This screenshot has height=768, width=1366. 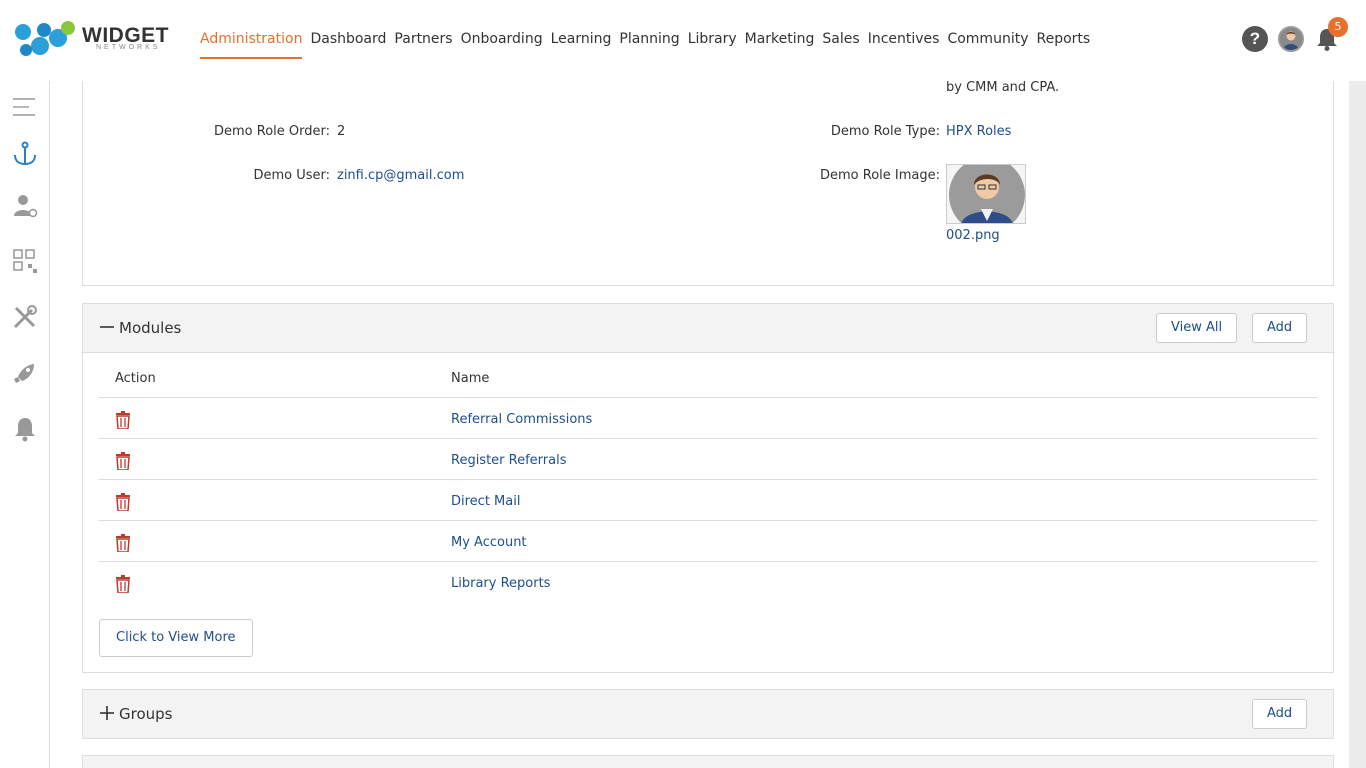 I want to click on module-name-link: Referral Commissions, so click(x=521, y=419).